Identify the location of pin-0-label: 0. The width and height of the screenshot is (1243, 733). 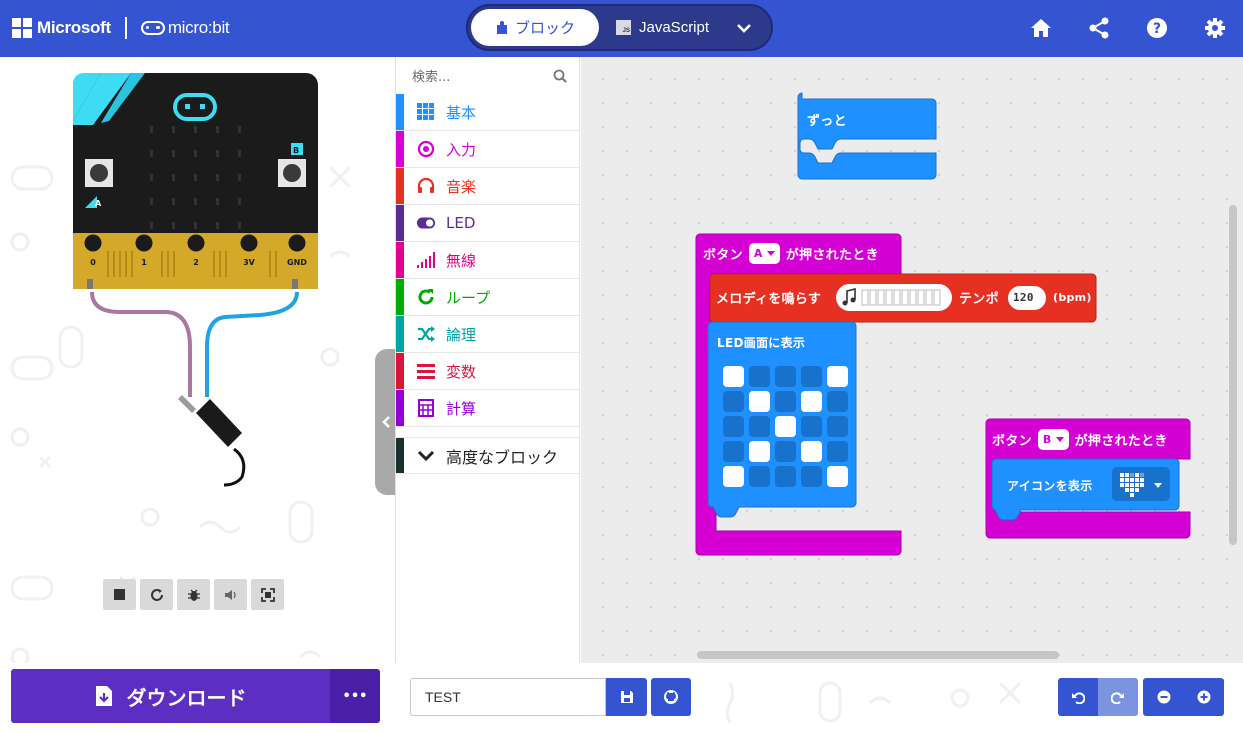
(93, 262).